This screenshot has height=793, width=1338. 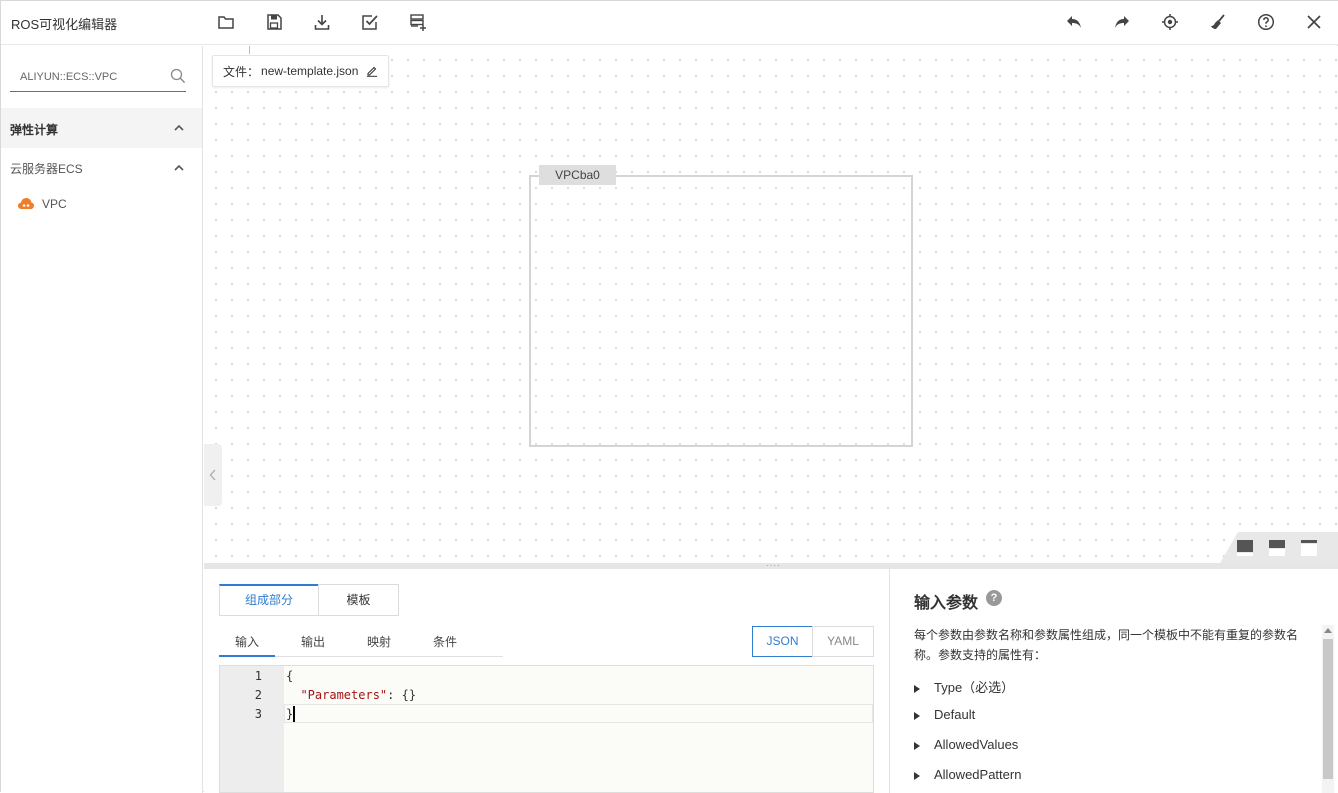 What do you see at coordinates (1314, 22) in the screenshot?
I see `close-icon` at bounding box center [1314, 22].